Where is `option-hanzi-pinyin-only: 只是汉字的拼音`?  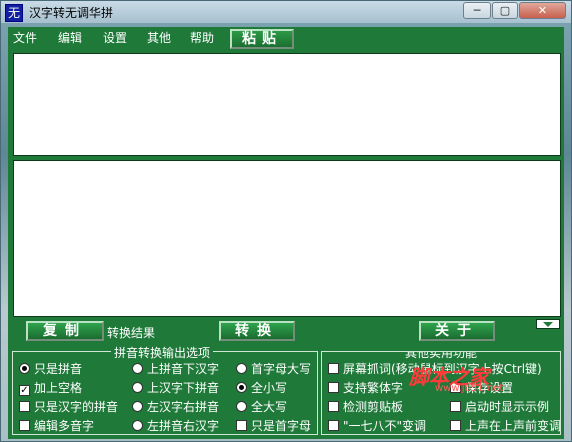
option-hanzi-pinyin-only: 只是汉字的拼音 is located at coordinates (68, 406).